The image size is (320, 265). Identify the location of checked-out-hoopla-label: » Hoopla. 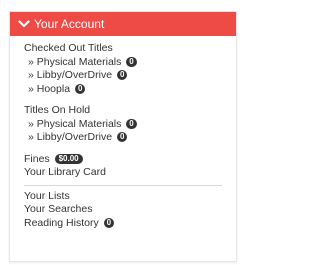
(49, 88).